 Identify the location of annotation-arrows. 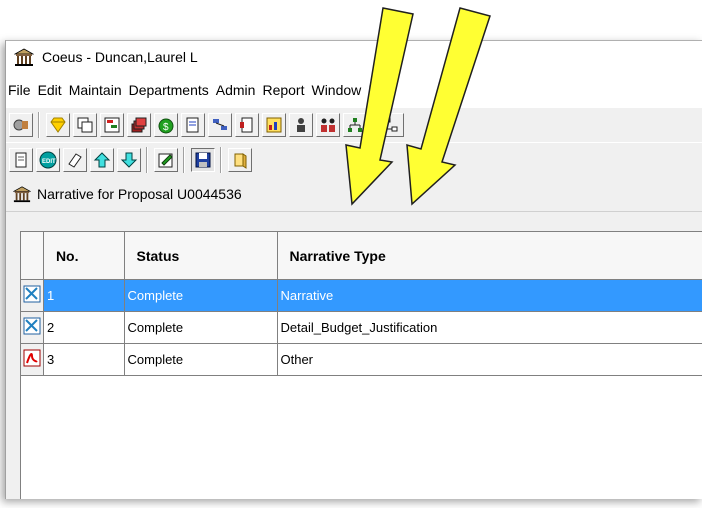
(418, 106).